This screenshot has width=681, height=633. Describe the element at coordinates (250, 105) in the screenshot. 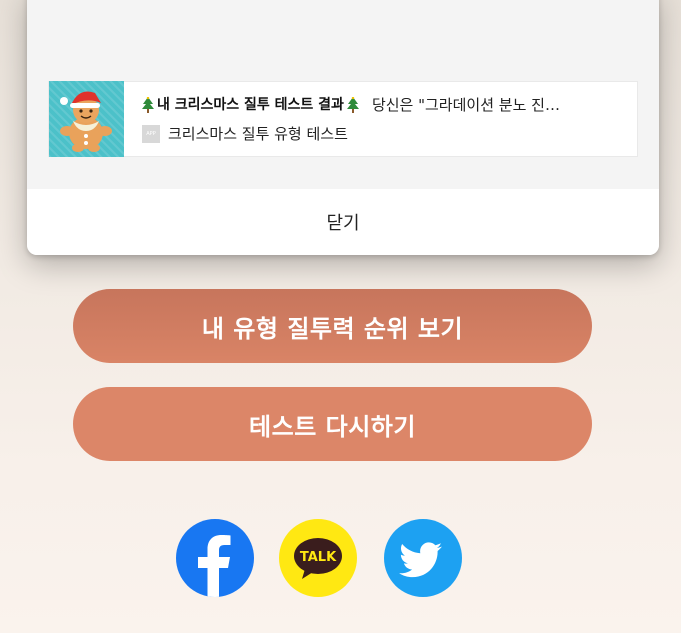

I see `preview-title: 내 크리스마스 질투 테스트 결과` at that location.